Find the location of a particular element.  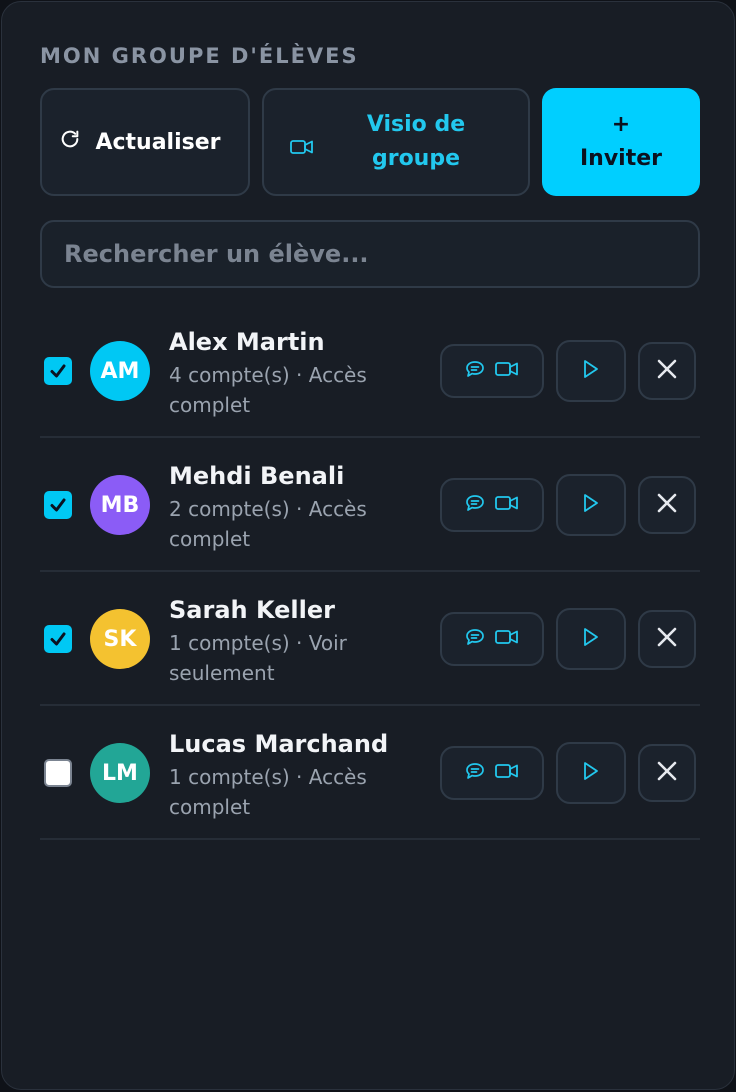

group-video-label: Visio de groupe is located at coordinates (416, 142).